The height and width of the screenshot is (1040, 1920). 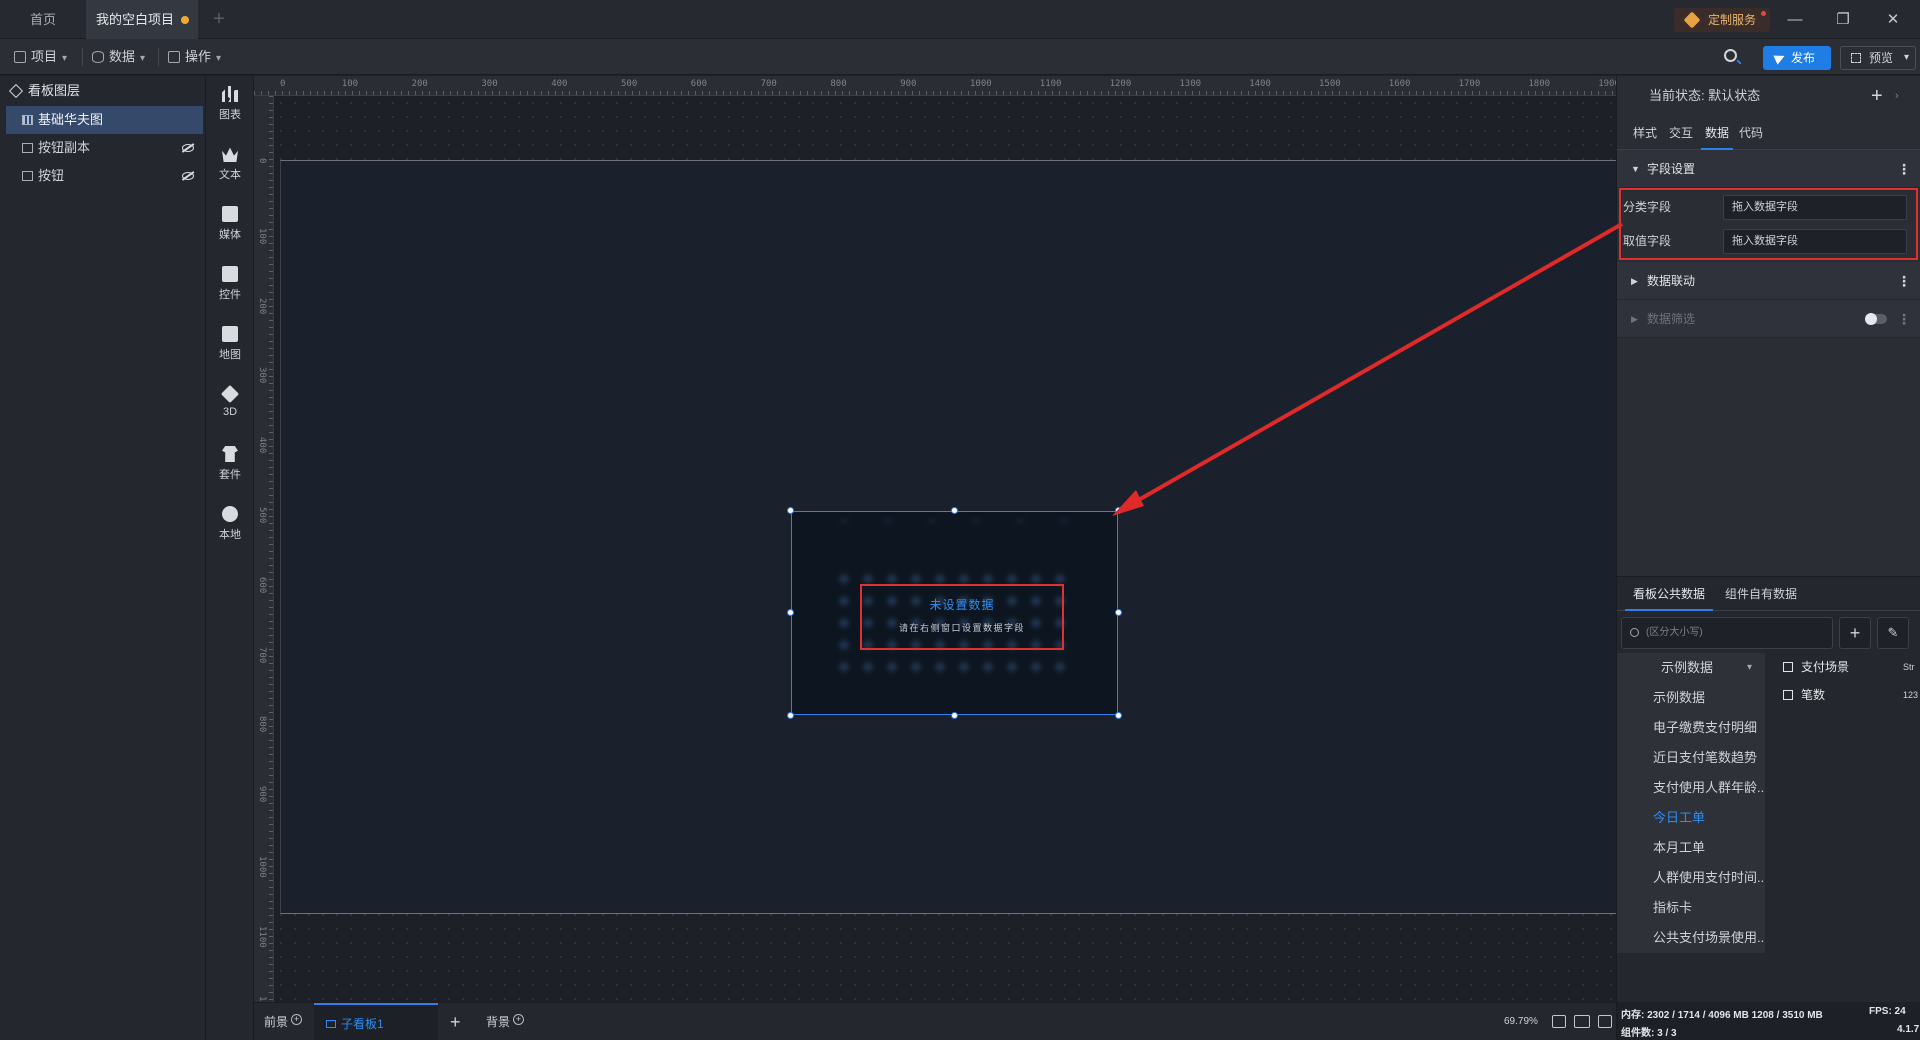 I want to click on component-3d: 3D, so click(x=230, y=404).